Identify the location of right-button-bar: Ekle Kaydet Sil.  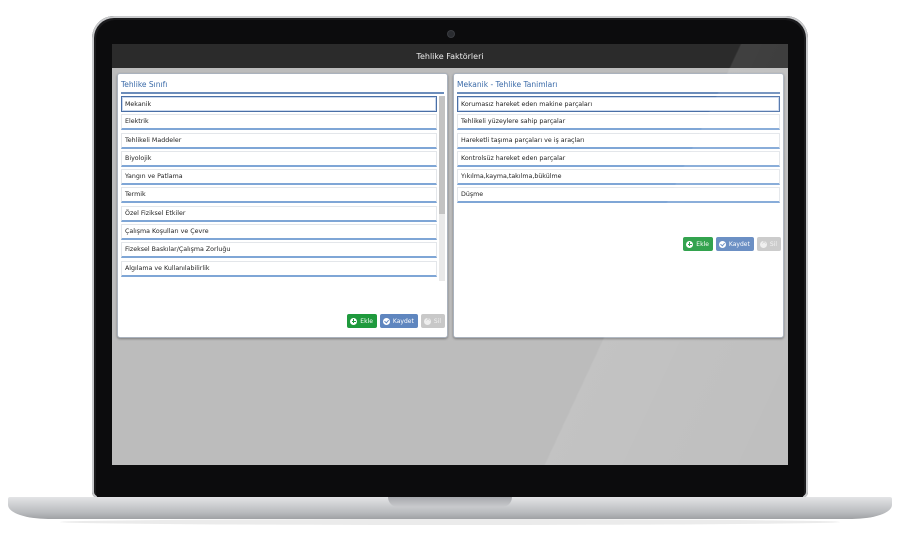
(732, 244).